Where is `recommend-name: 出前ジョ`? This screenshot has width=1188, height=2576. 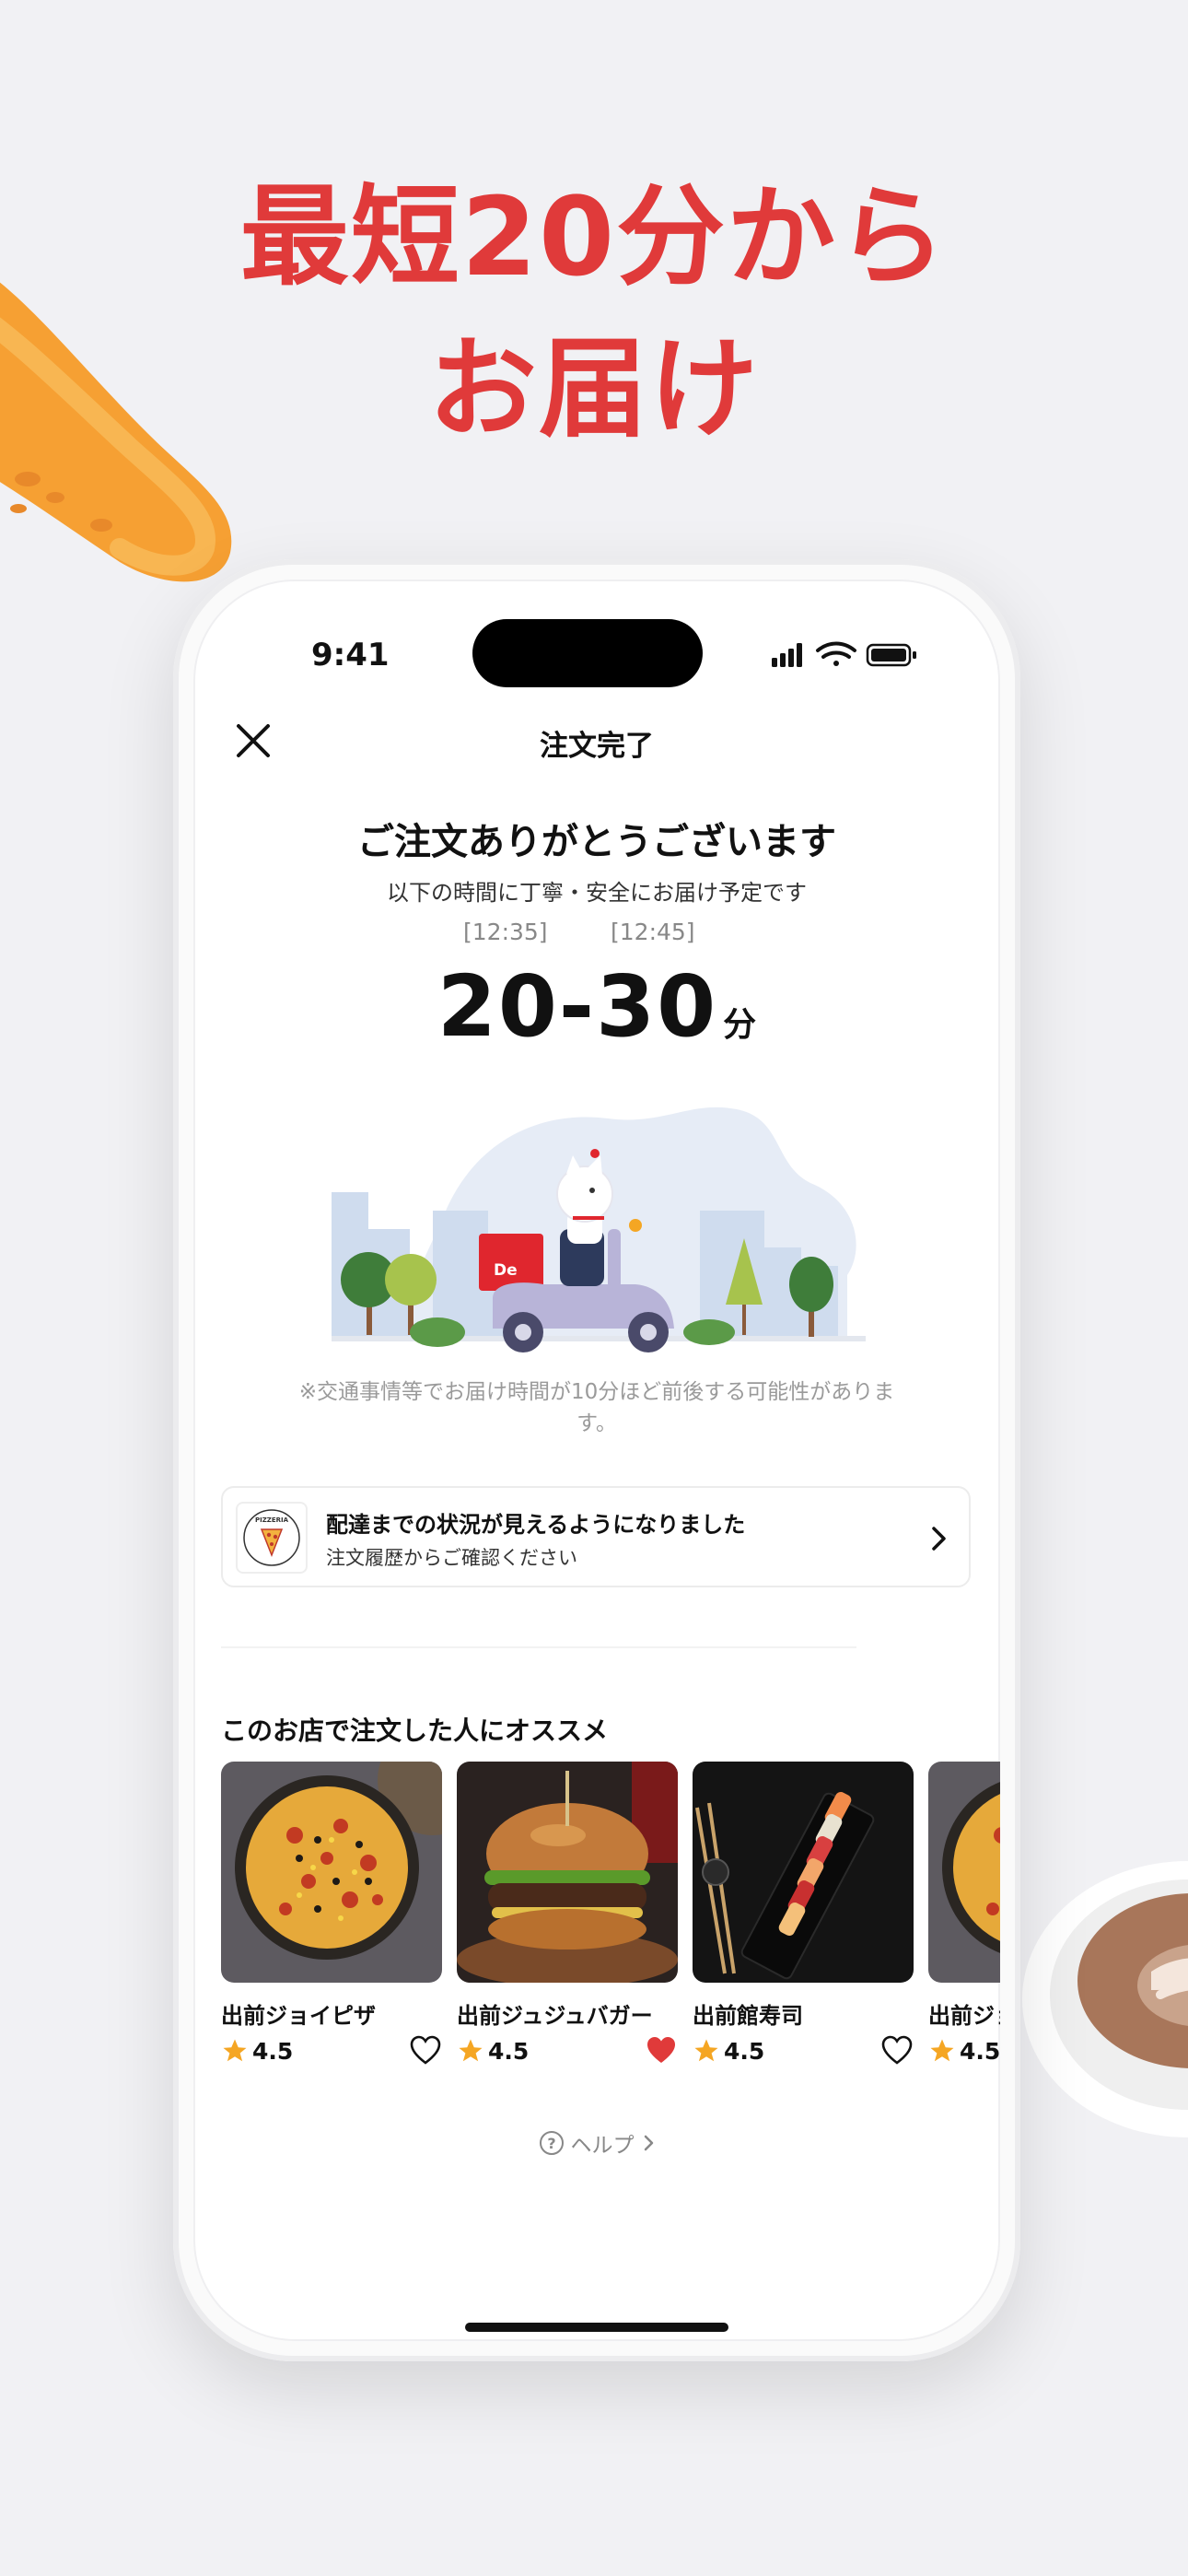
recommend-name: 出前ジョ is located at coordinates (964, 2016).